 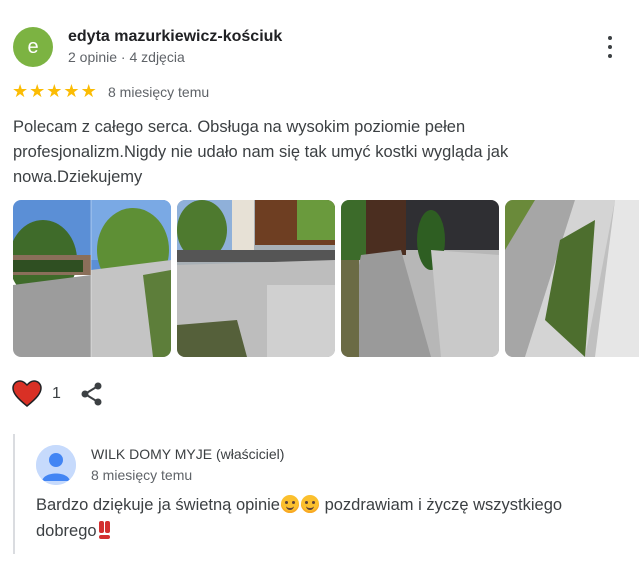 I want to click on like-count: 1, so click(x=56, y=393).